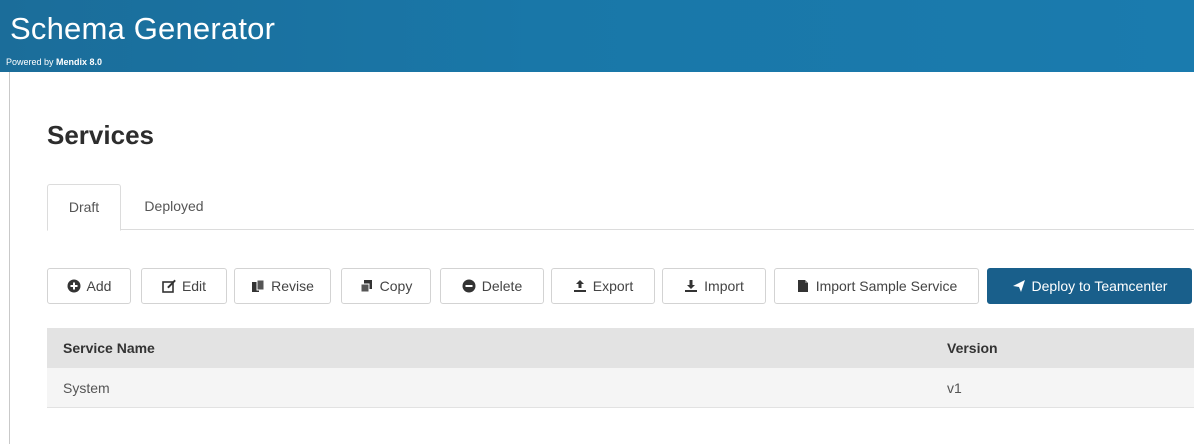 Image resolution: width=1194 pixels, height=444 pixels. Describe the element at coordinates (30, 62) in the screenshot. I see `powered-by-prefix: Powered by` at that location.